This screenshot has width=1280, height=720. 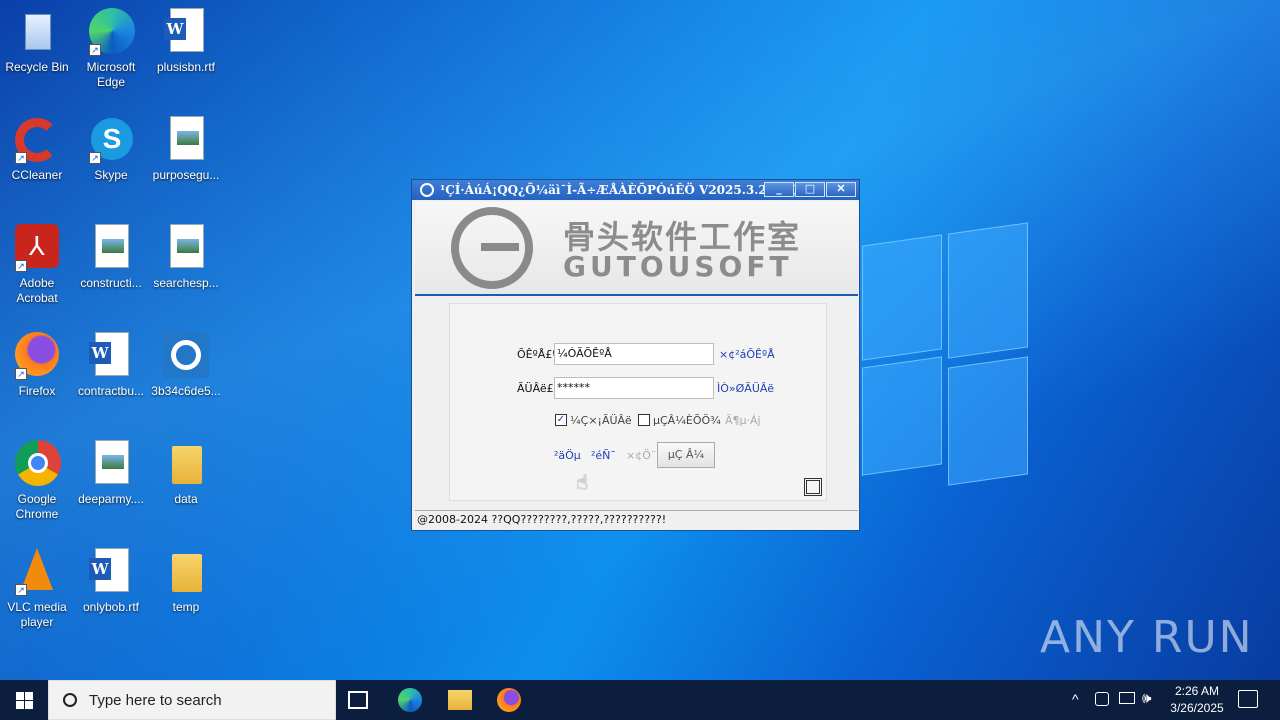 What do you see at coordinates (111, 74) in the screenshot?
I see `desktop-icon-label: Microsoft Edge` at bounding box center [111, 74].